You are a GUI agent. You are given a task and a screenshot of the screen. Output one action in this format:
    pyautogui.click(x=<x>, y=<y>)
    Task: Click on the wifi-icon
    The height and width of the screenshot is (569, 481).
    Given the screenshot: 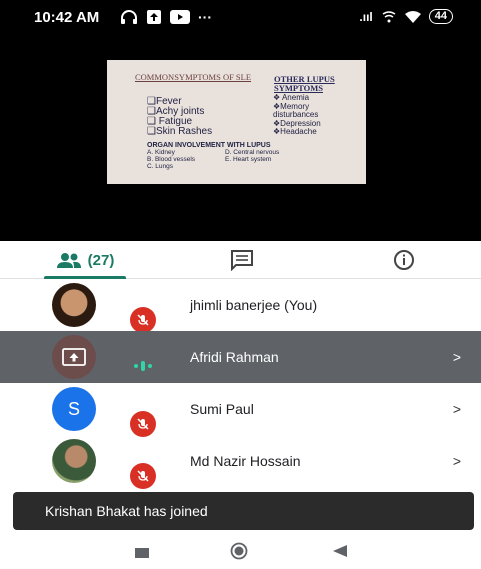 What is the action you would take?
    pyautogui.click(x=412, y=16)
    